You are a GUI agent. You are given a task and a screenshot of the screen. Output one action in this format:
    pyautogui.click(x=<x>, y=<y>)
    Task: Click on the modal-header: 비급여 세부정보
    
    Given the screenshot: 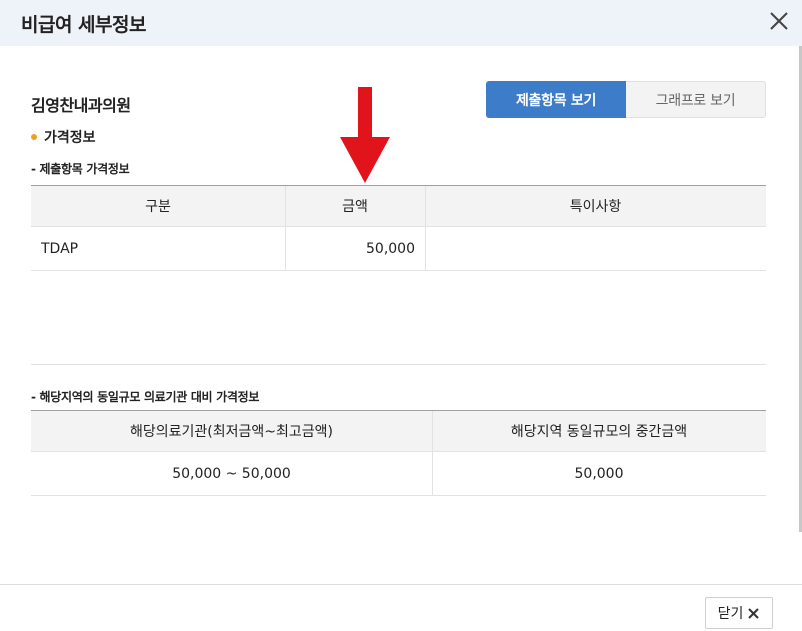 What is the action you would take?
    pyautogui.click(x=401, y=23)
    